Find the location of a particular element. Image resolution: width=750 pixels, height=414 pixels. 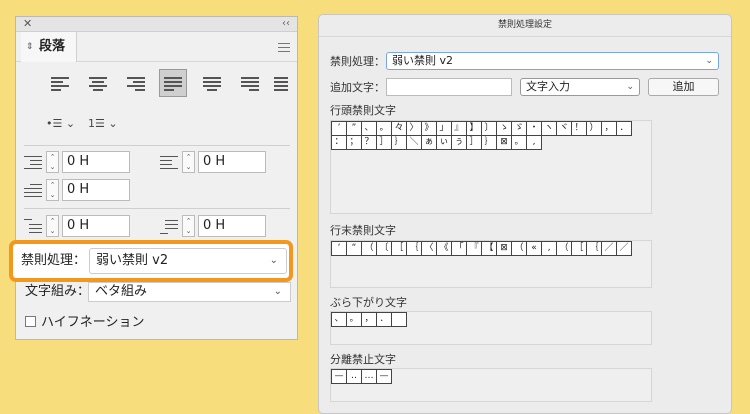

input-mode-select: 文字入力 ⌄ is located at coordinates (580, 87).